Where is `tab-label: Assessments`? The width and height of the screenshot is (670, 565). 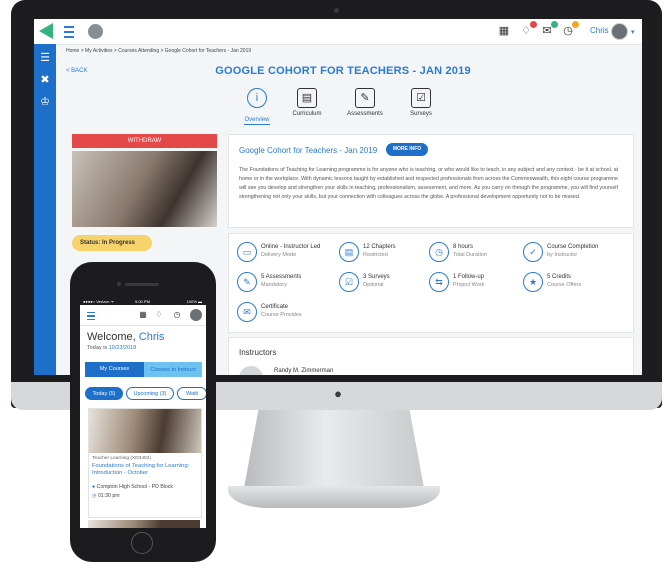 tab-label: Assessments is located at coordinates (365, 114).